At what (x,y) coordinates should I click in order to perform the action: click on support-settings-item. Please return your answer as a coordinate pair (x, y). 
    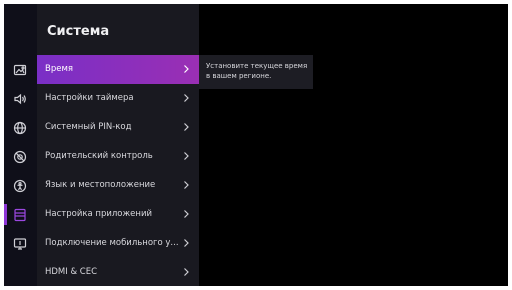
    Looking at the image, I should click on (20, 243).